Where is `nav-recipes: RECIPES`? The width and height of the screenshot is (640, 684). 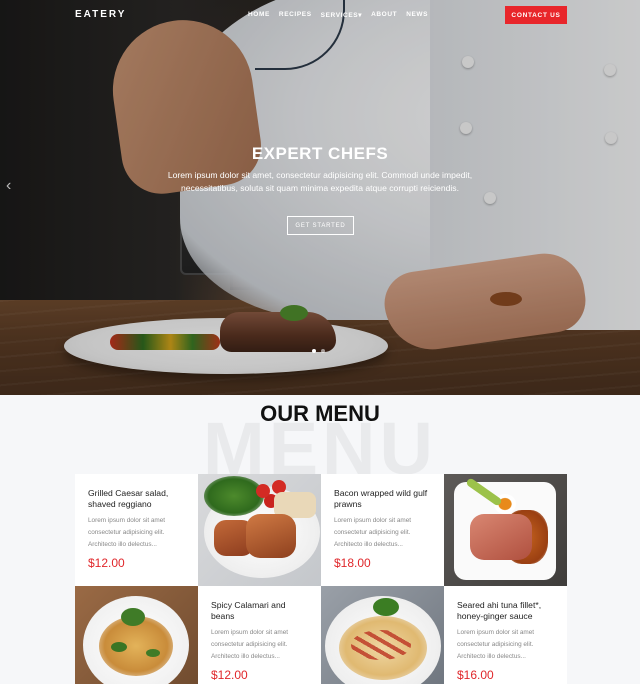
nav-recipes: RECIPES is located at coordinates (295, 15).